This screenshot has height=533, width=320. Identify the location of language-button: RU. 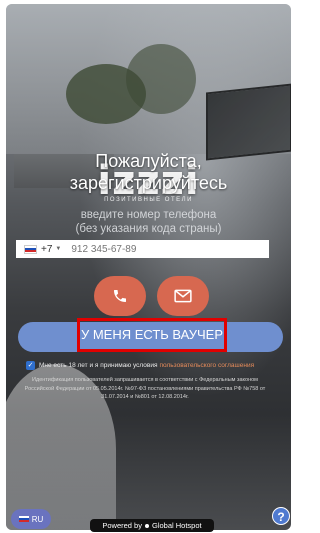
(31, 519).